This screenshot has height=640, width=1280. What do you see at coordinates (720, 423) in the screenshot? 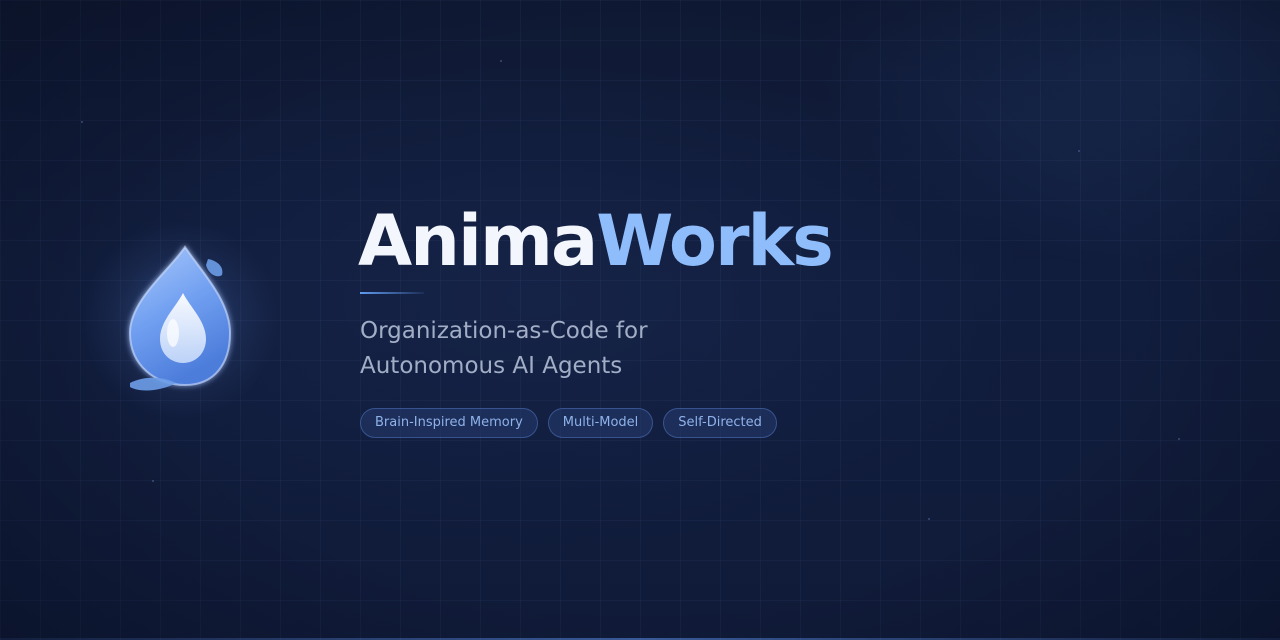
I see `tag-self-directed: Self-Directed` at bounding box center [720, 423].